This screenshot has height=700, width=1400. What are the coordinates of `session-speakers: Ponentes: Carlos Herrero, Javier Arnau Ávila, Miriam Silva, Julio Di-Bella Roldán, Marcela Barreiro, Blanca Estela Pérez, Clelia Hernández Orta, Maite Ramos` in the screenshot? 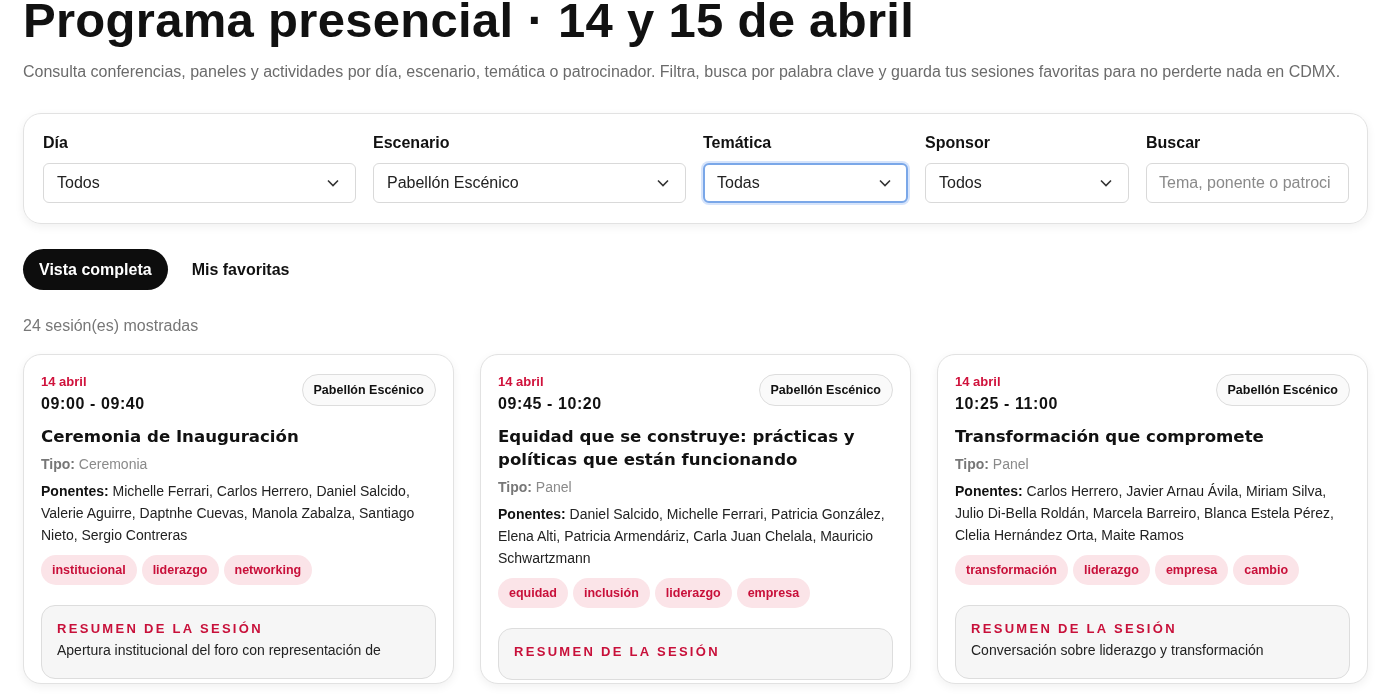 It's located at (1145, 513).